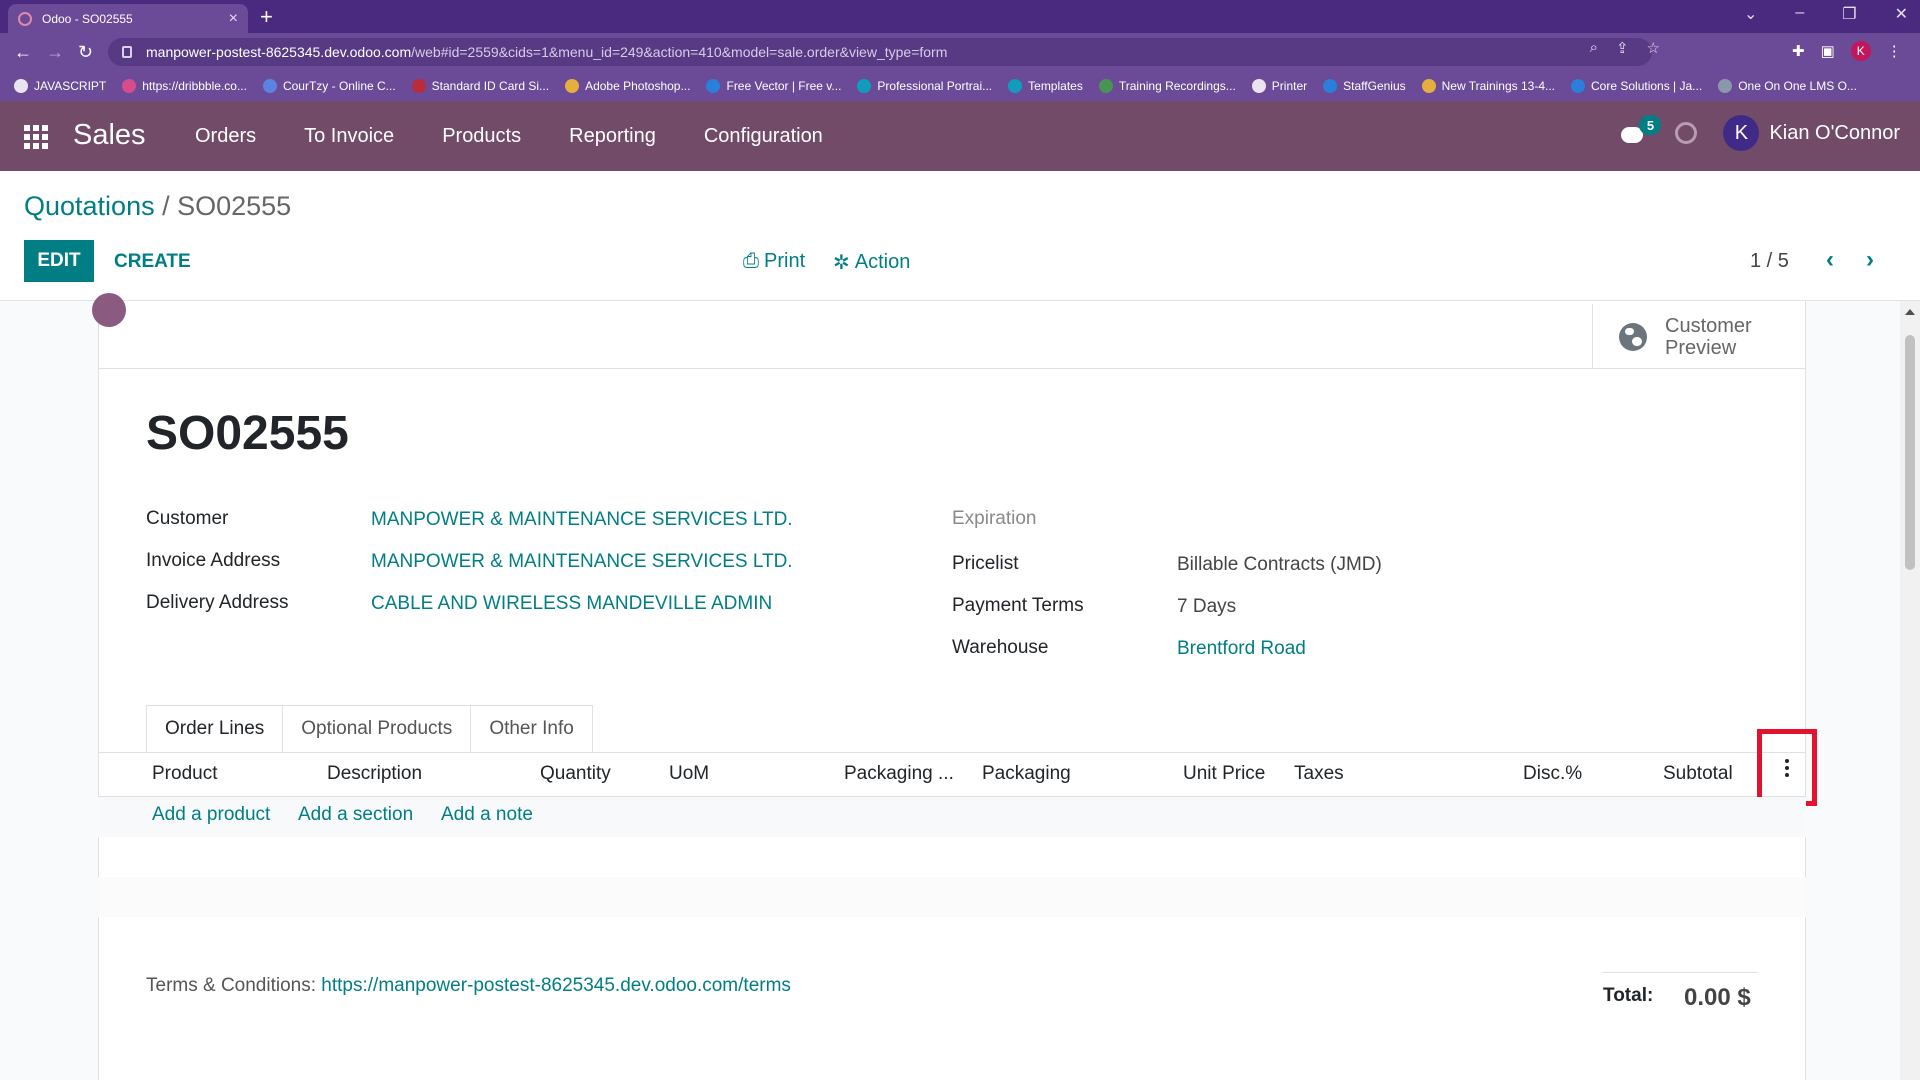  Describe the element at coordinates (1910, 690) in the screenshot. I see `page-scrollbar` at that location.